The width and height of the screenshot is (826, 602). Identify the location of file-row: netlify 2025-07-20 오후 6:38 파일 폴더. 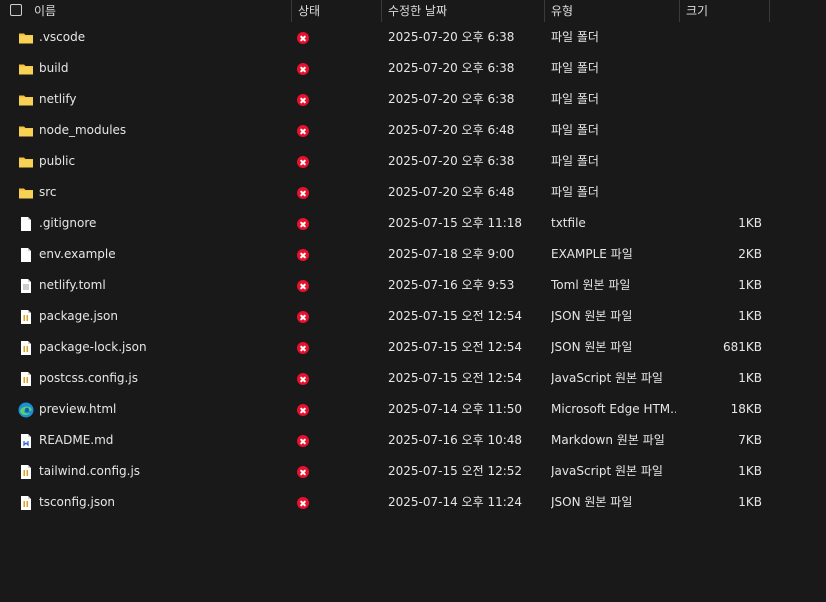
(413, 99).